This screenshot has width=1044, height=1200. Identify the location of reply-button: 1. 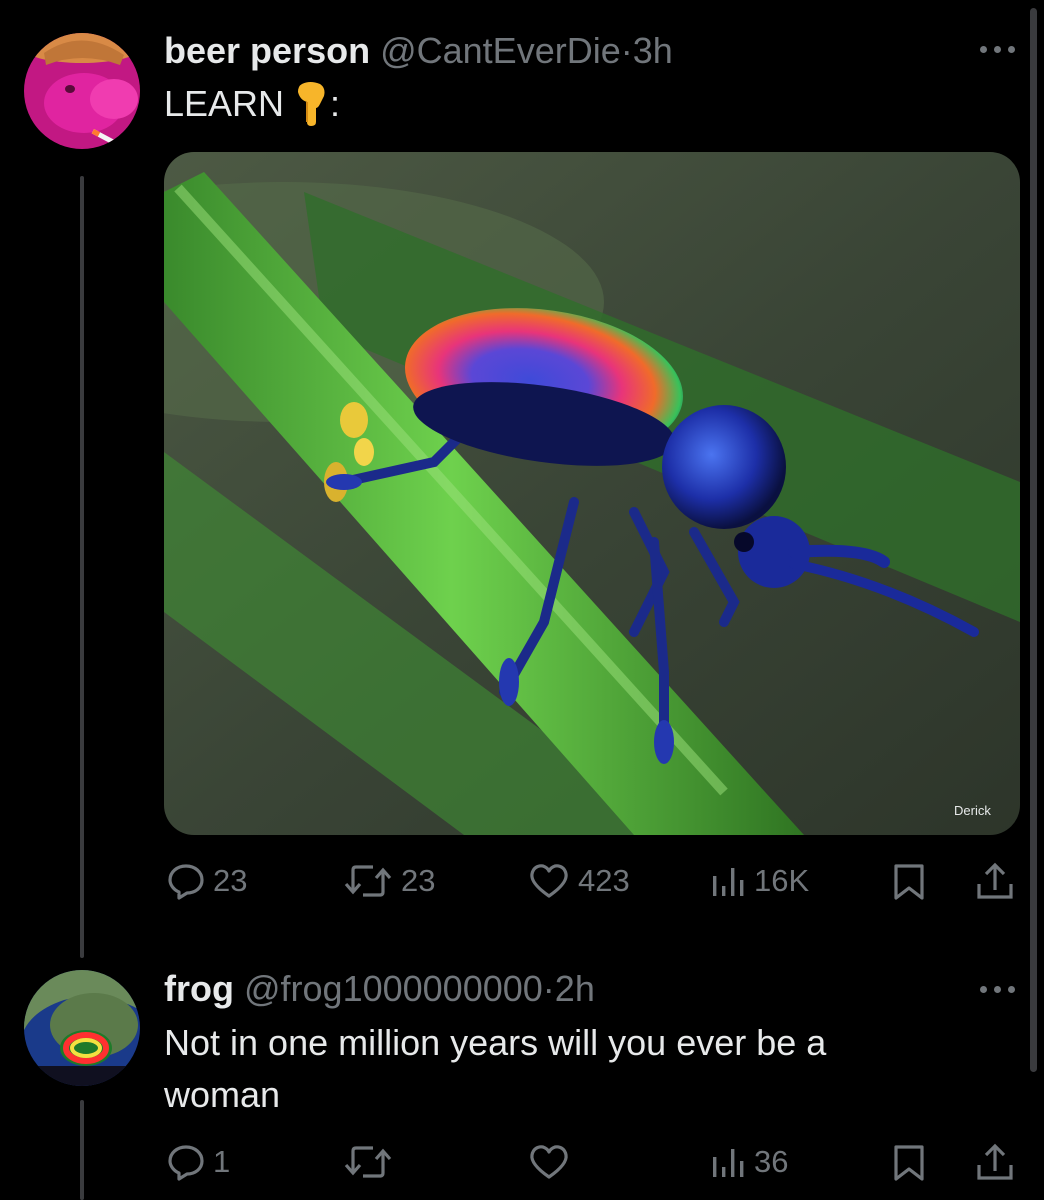
(198, 1162).